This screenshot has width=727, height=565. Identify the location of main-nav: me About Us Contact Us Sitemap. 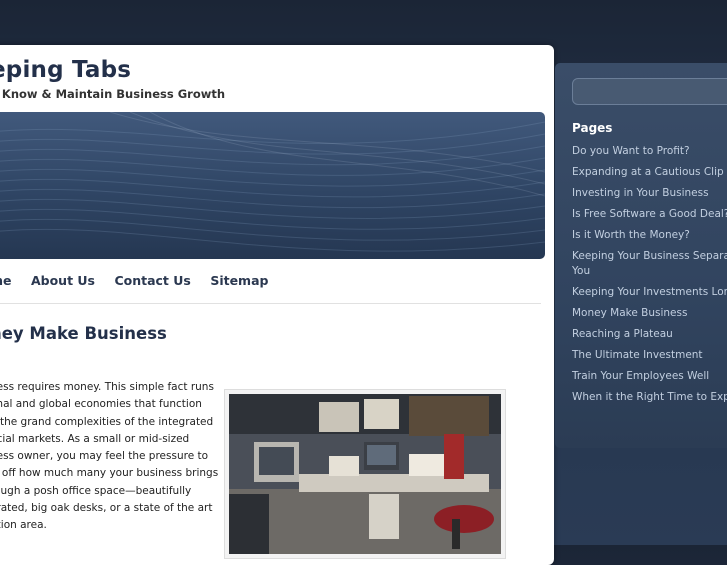
(141, 281).